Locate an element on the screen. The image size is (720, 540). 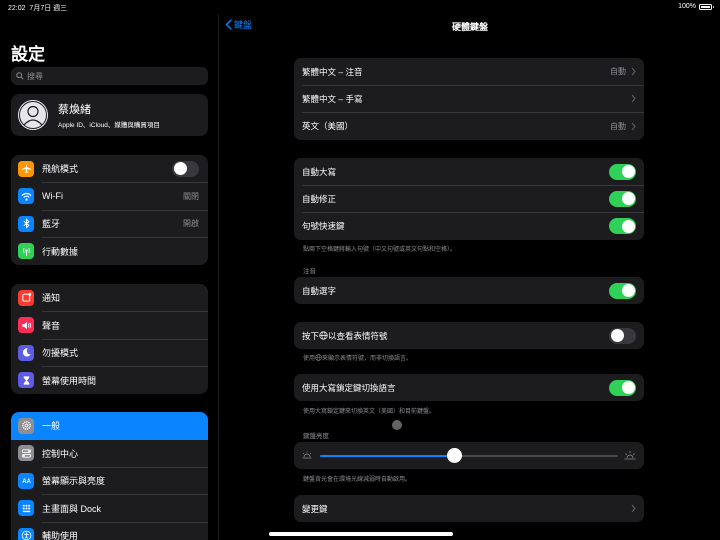
sidebar-item-label: 輔助使用 is located at coordinates (60, 535).